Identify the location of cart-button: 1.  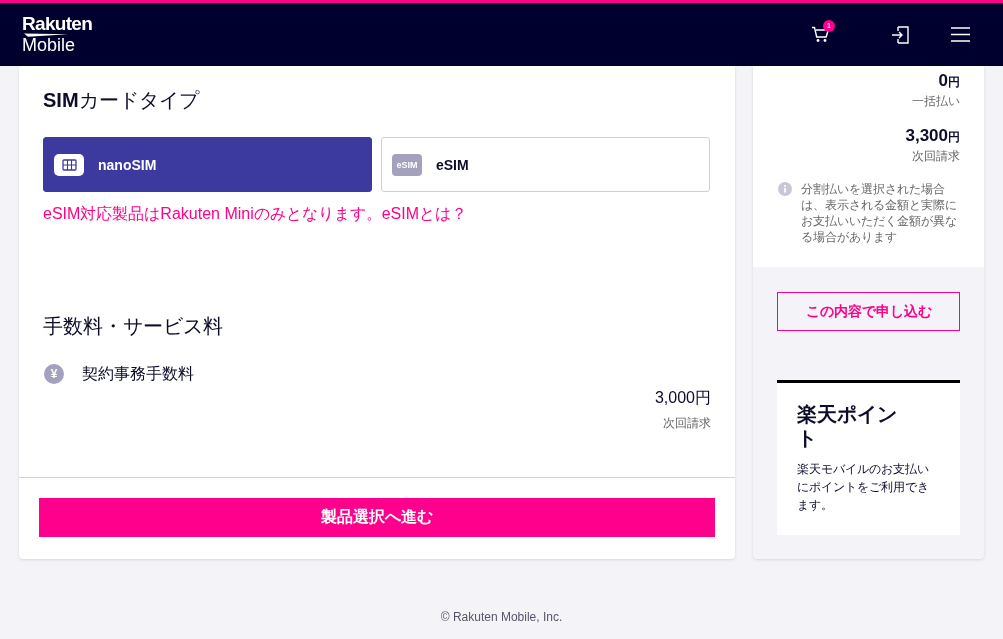
(820, 34).